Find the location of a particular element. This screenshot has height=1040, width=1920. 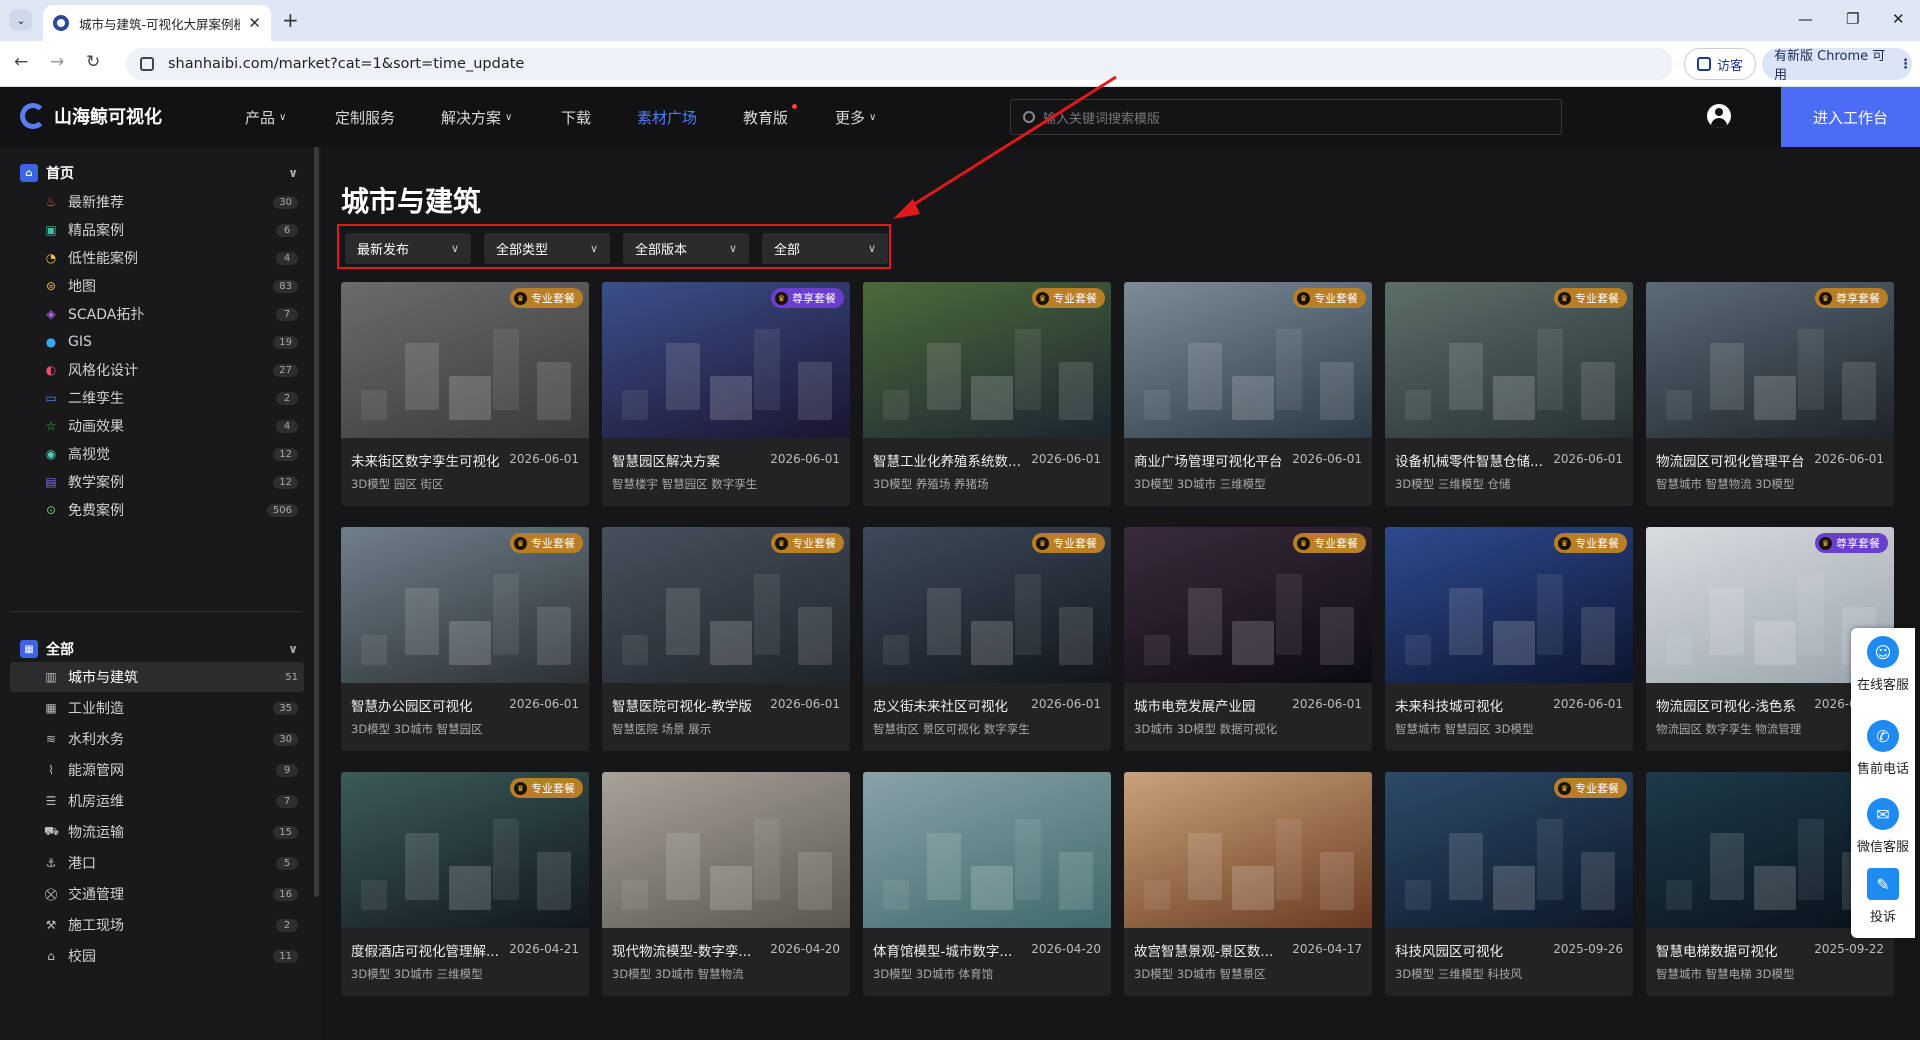

sidebar-category-item: ≋ 水利水务 30 is located at coordinates (171, 739).